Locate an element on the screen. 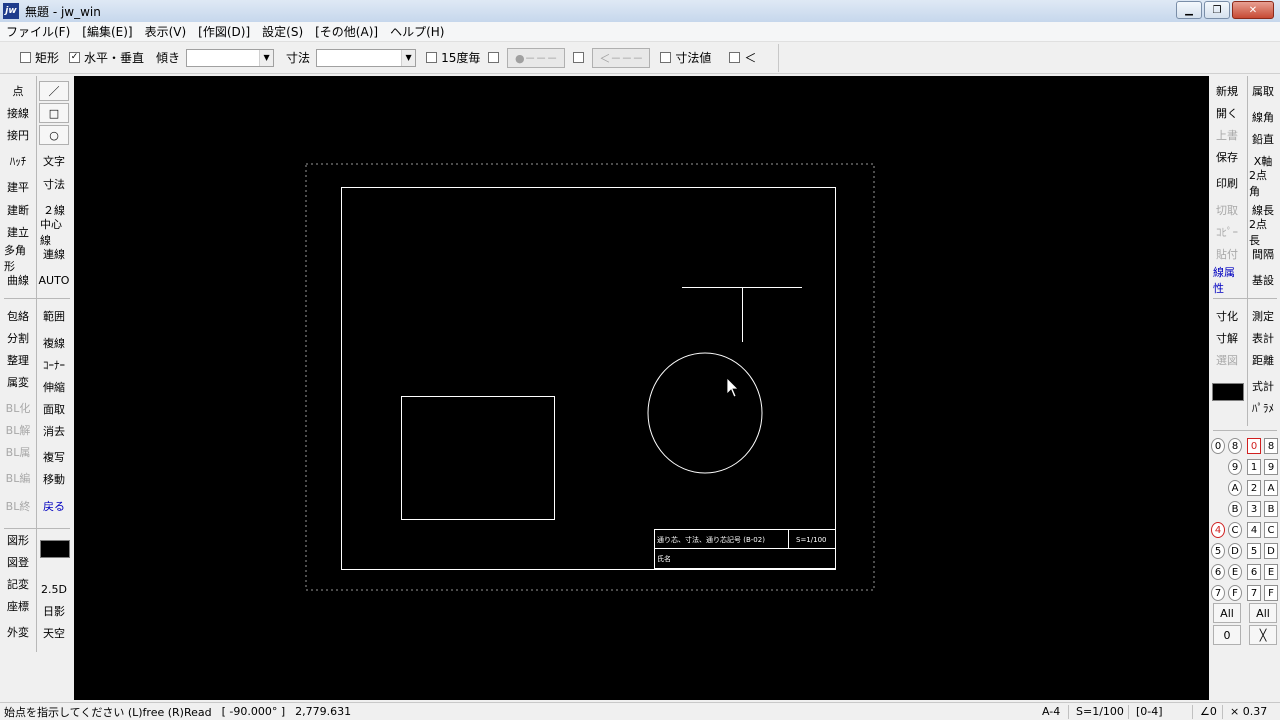 The image size is (1280, 720). left-col1-tool-button: BL属 is located at coordinates (18, 452).